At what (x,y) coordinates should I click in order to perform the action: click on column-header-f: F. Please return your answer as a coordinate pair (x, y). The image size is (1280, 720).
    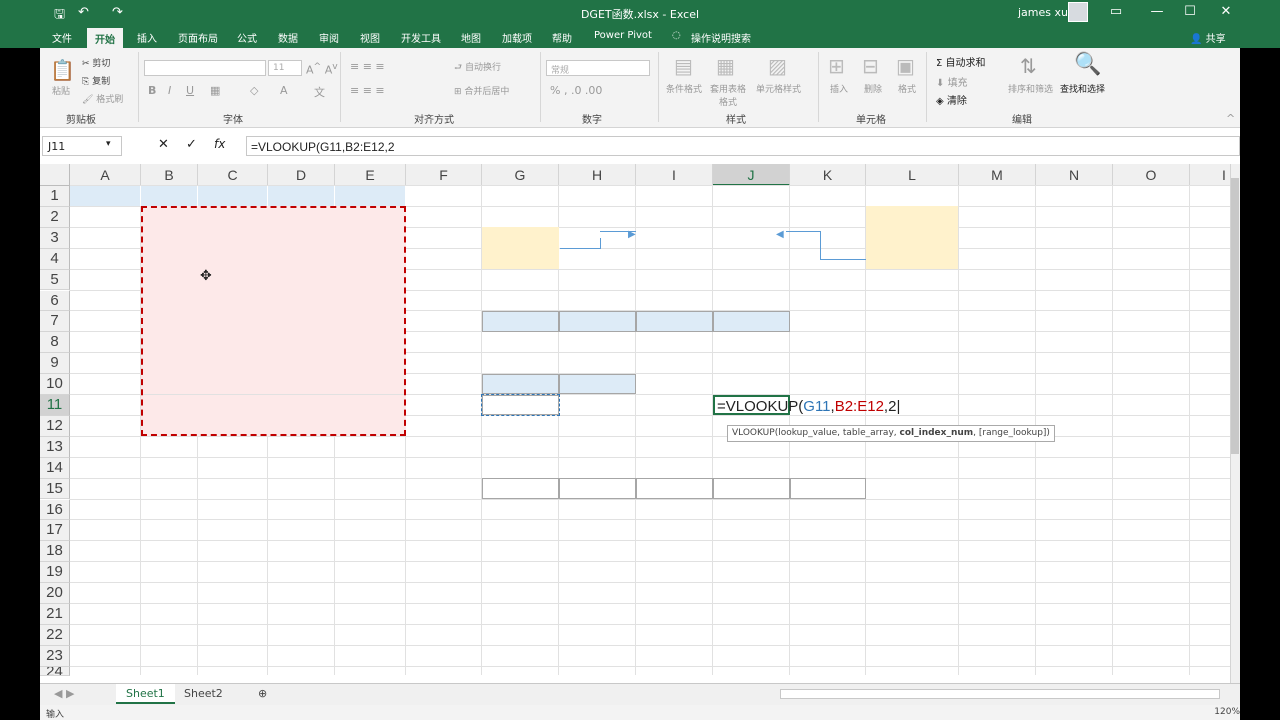
    Looking at the image, I should click on (444, 175).